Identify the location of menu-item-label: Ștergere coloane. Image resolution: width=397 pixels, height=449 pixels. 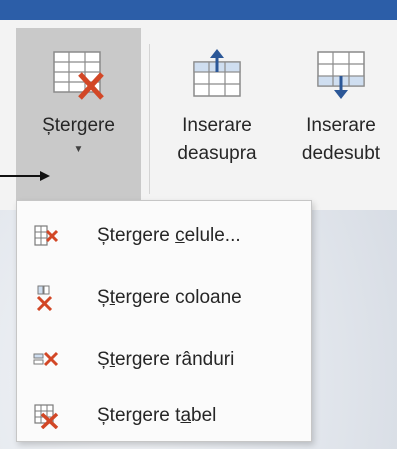
(169, 297).